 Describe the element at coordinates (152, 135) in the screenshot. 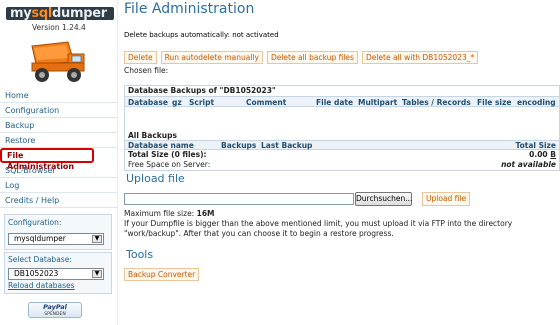

I see `all-backups-title: All Backups` at that location.